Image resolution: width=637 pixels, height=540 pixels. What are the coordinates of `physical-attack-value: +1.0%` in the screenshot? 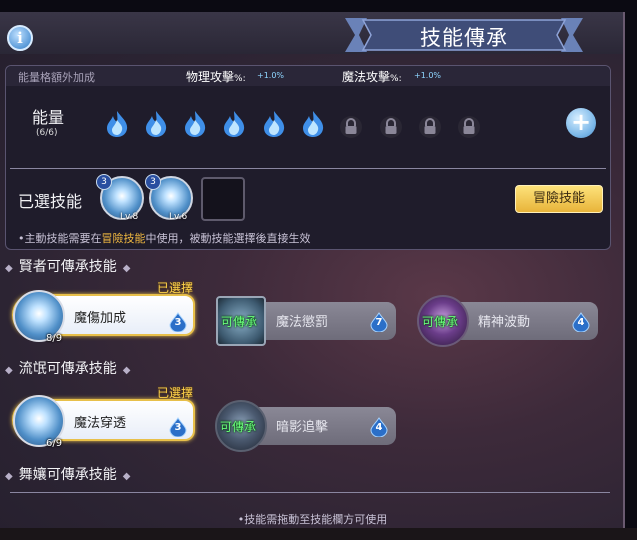 It's located at (271, 75).